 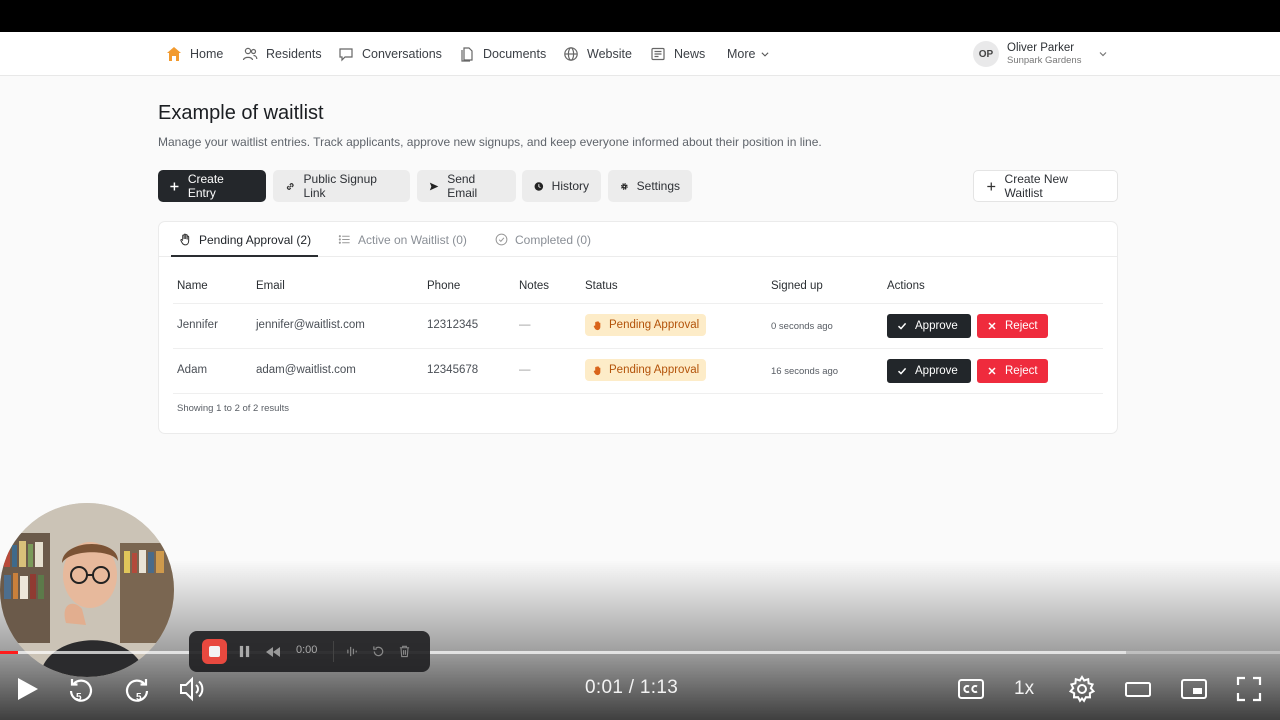 What do you see at coordinates (802, 326) in the screenshot?
I see `cell-signed-up: 0 seconds ago` at bounding box center [802, 326].